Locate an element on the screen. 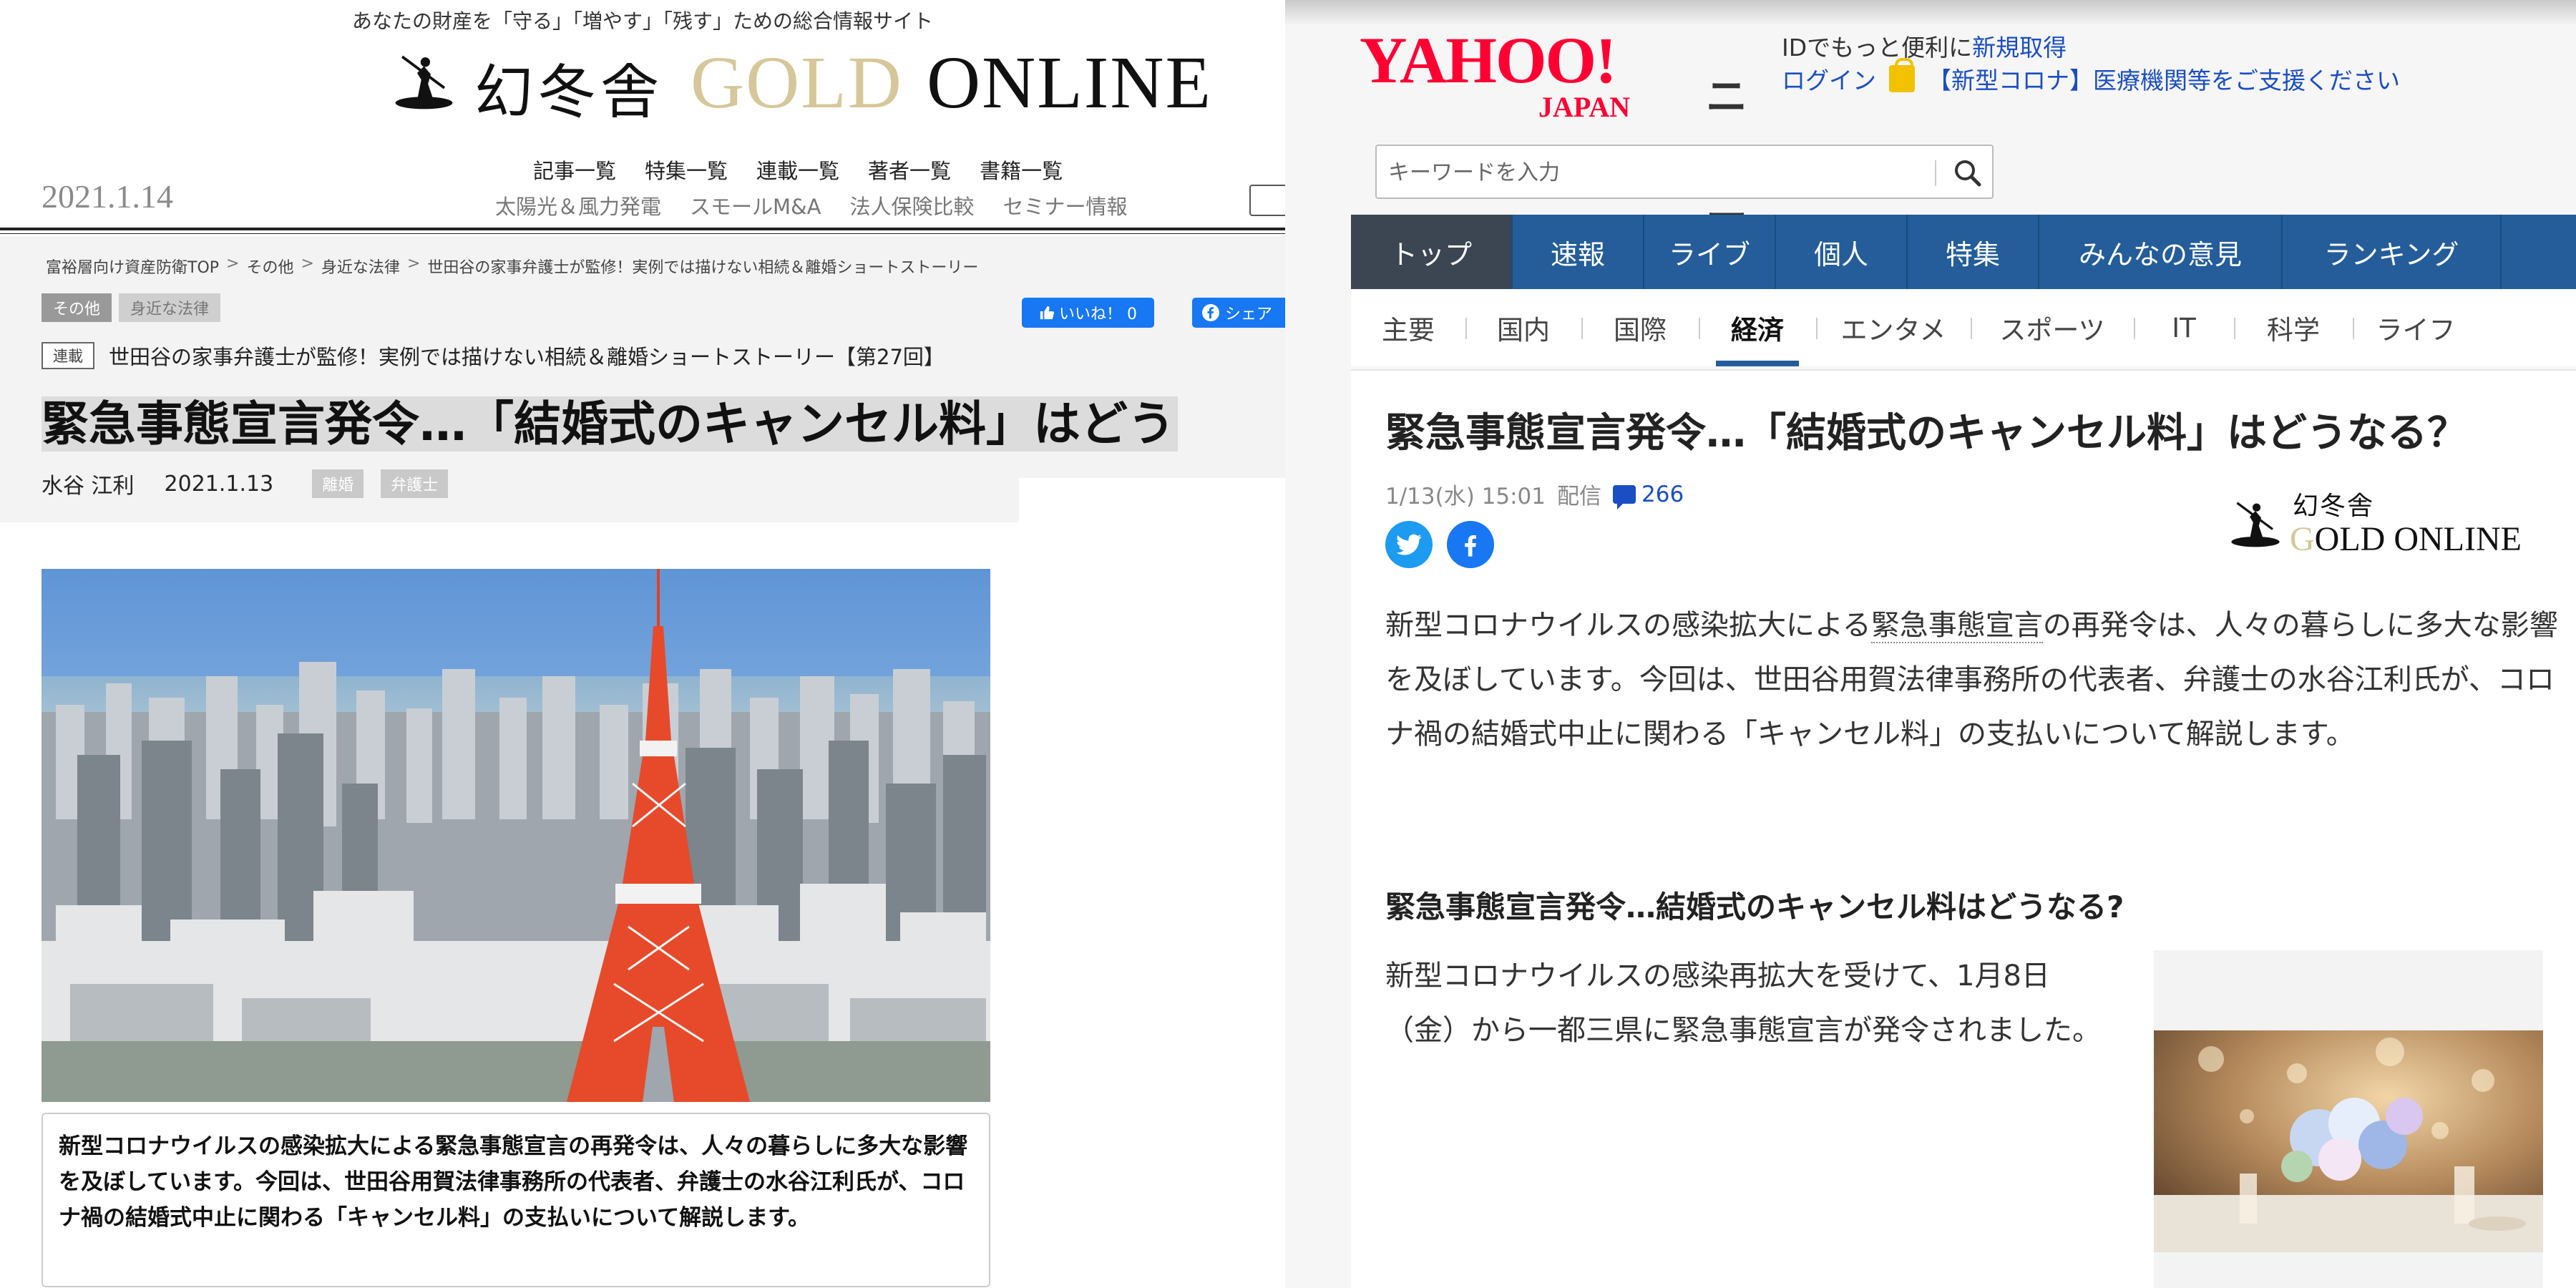  search-input is located at coordinates (1660, 172).